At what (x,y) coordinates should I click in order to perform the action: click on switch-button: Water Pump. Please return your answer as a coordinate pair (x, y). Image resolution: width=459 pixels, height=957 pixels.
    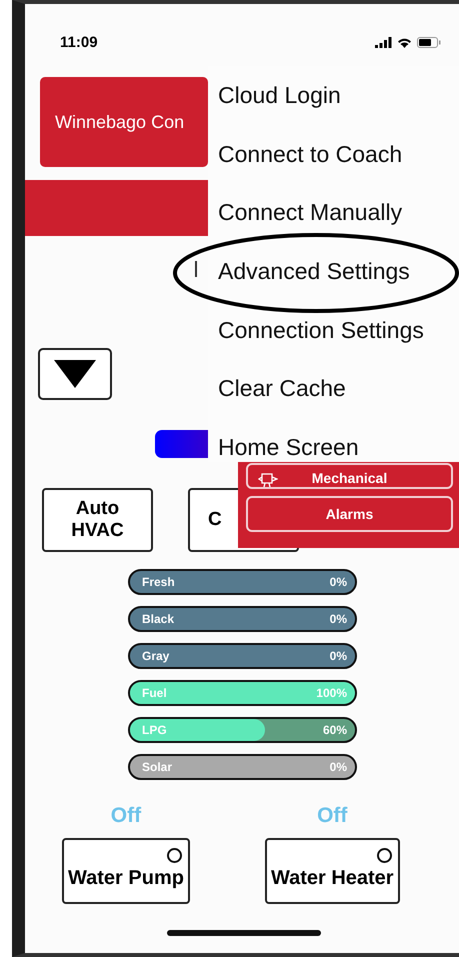
    Looking at the image, I should click on (126, 871).